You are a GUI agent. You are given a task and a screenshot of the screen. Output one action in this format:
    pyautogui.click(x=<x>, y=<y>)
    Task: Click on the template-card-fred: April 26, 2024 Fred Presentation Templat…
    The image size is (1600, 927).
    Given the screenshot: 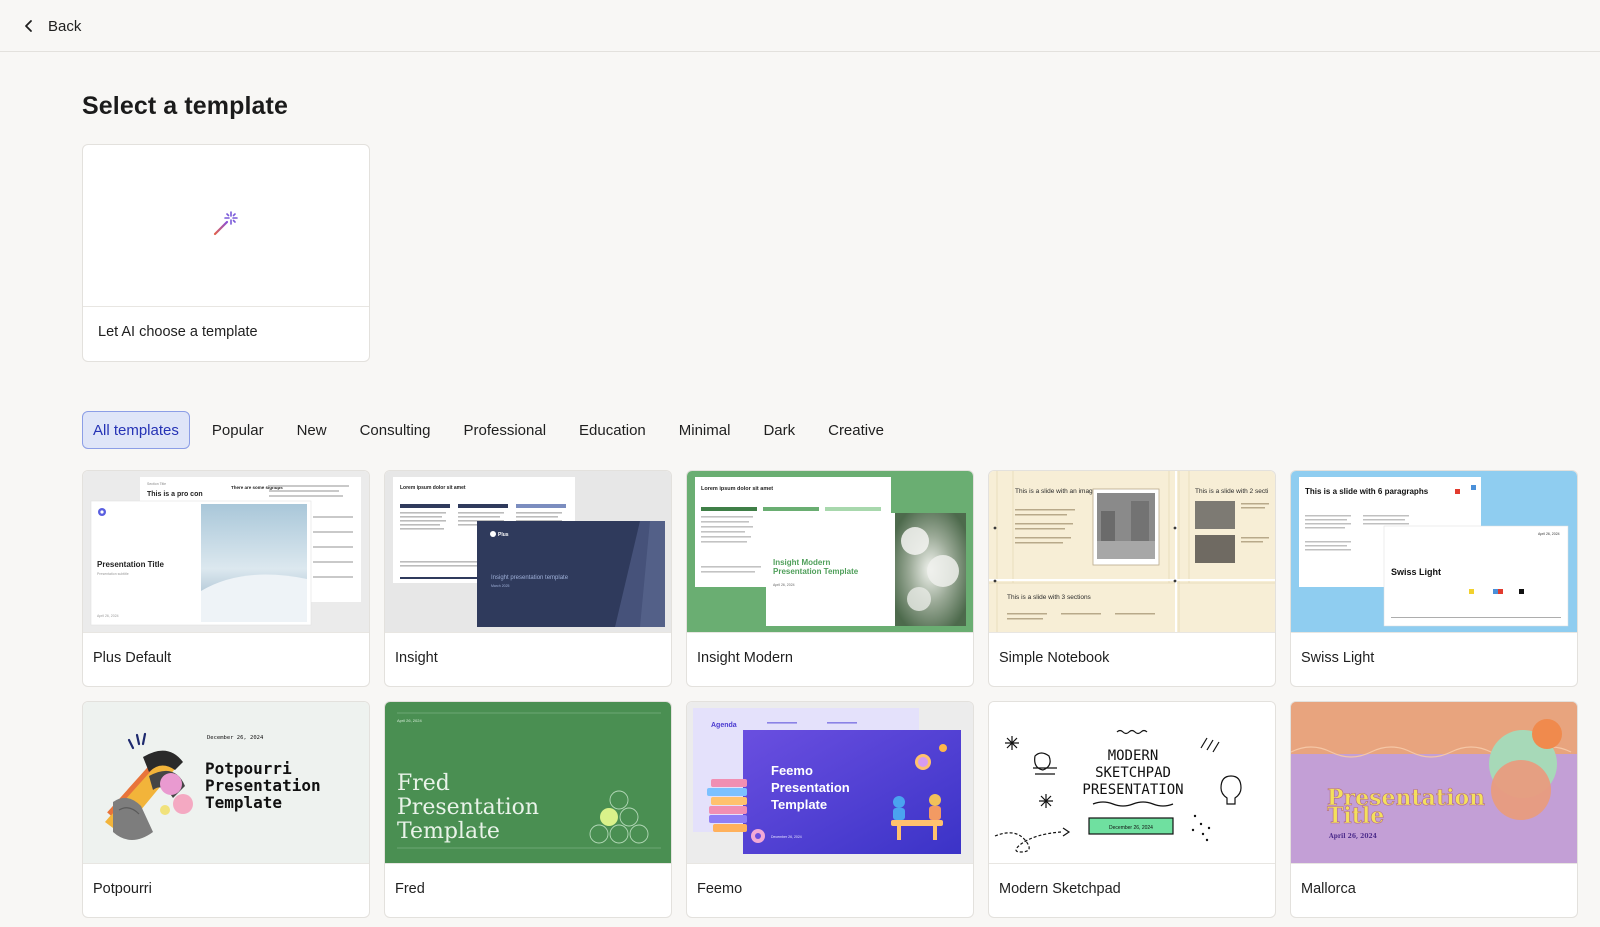 What is the action you would take?
    pyautogui.click(x=528, y=809)
    